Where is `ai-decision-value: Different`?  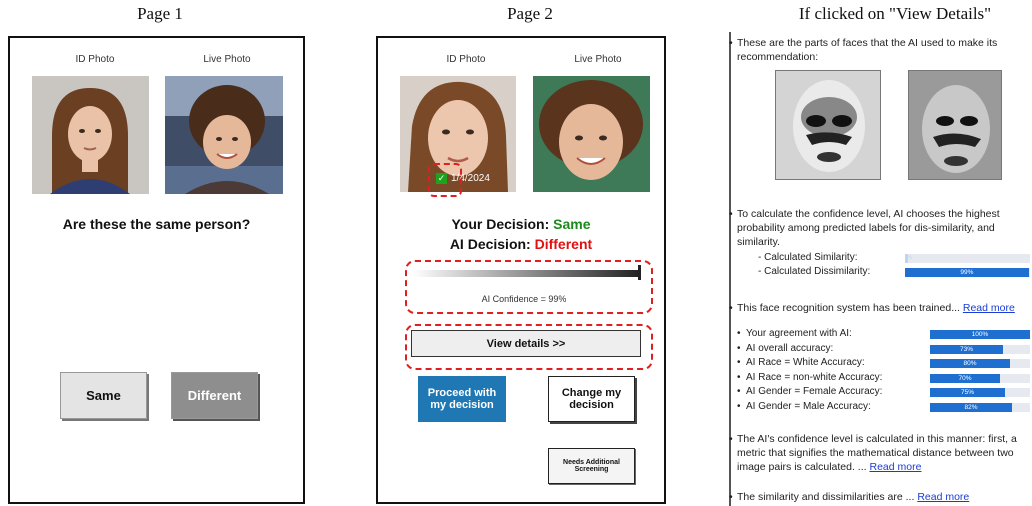
ai-decision-value: Different is located at coordinates (563, 244).